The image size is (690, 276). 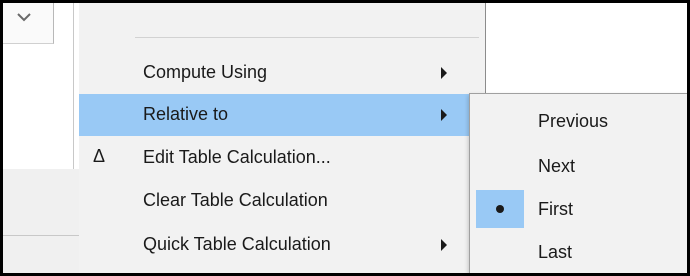 What do you see at coordinates (99, 156) in the screenshot?
I see `delta-icon: Δ` at bounding box center [99, 156].